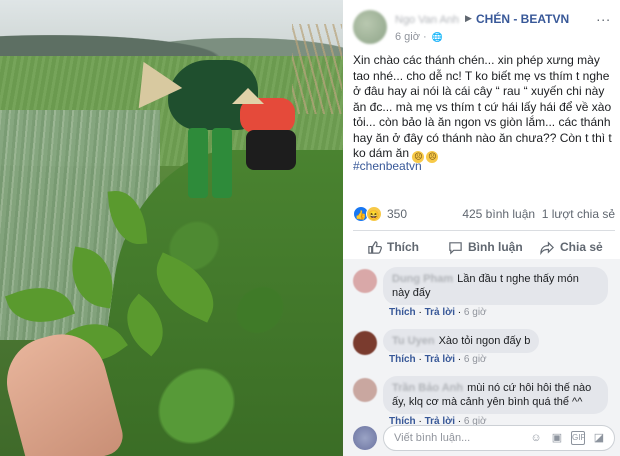 This screenshot has height=456, width=620. What do you see at coordinates (427, 20) in the screenshot?
I see `author-name: Ngo Van Anh` at bounding box center [427, 20].